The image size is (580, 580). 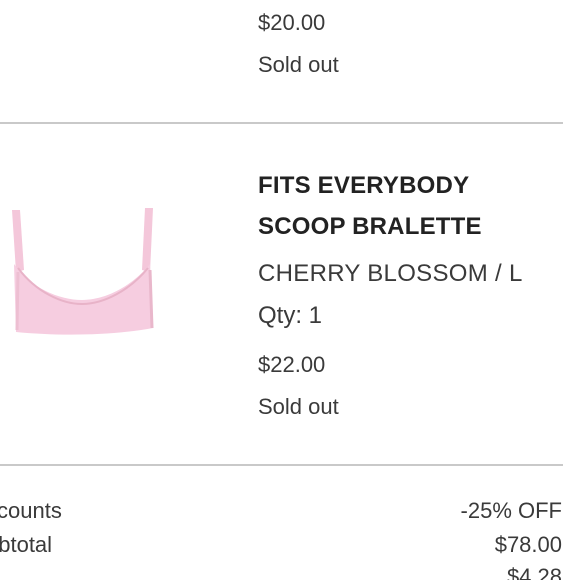 What do you see at coordinates (292, 22) in the screenshot?
I see `item-price: $20.00` at bounding box center [292, 22].